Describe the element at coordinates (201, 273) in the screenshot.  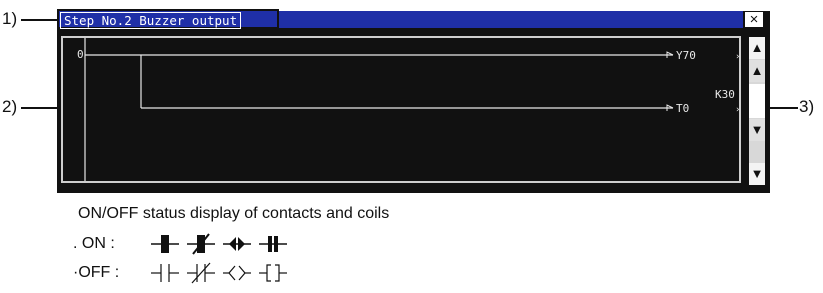
I see `off-normally-closed-contact-icon` at that location.